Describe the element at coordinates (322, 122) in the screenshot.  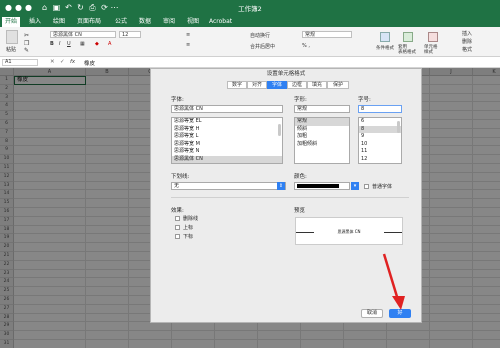
I see `style-list-item-selected: 常规` at that location.